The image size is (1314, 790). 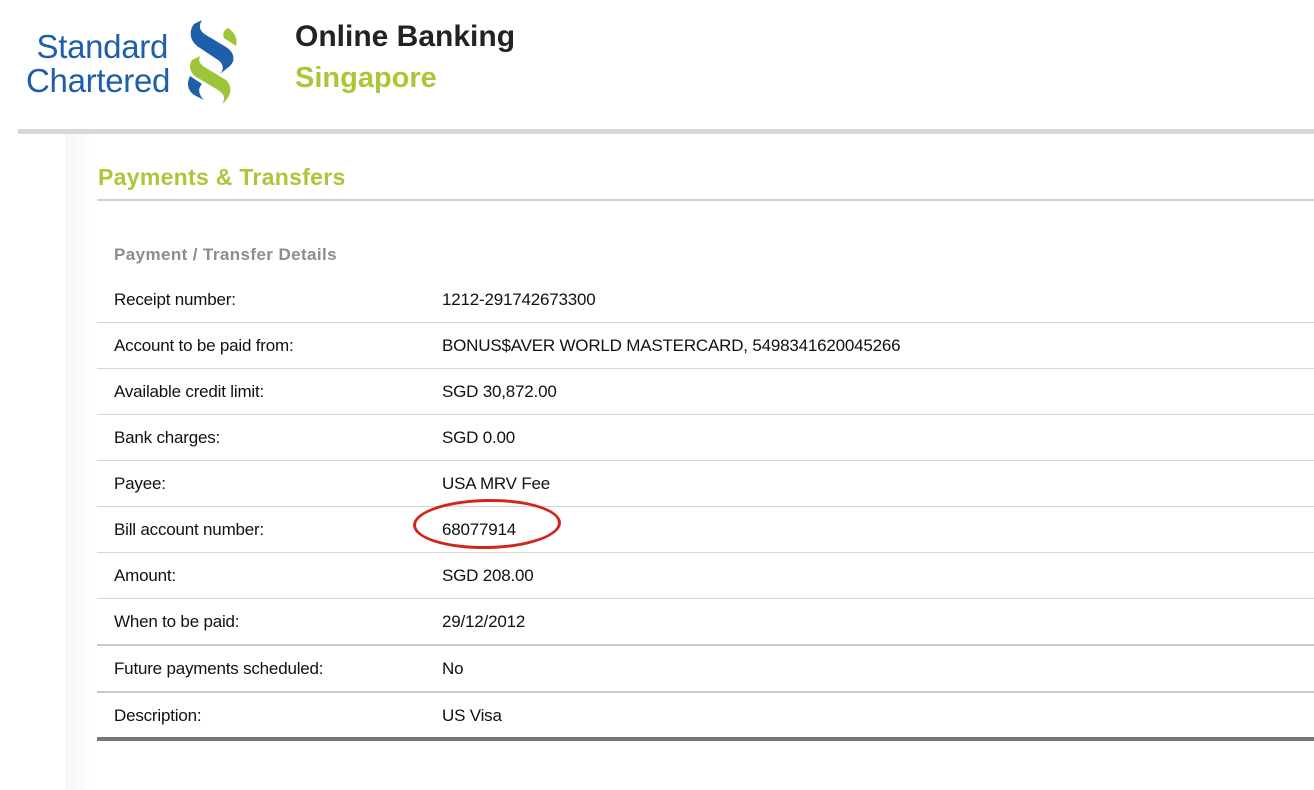 I want to click on logo-line-1: Standard, so click(x=102, y=46).